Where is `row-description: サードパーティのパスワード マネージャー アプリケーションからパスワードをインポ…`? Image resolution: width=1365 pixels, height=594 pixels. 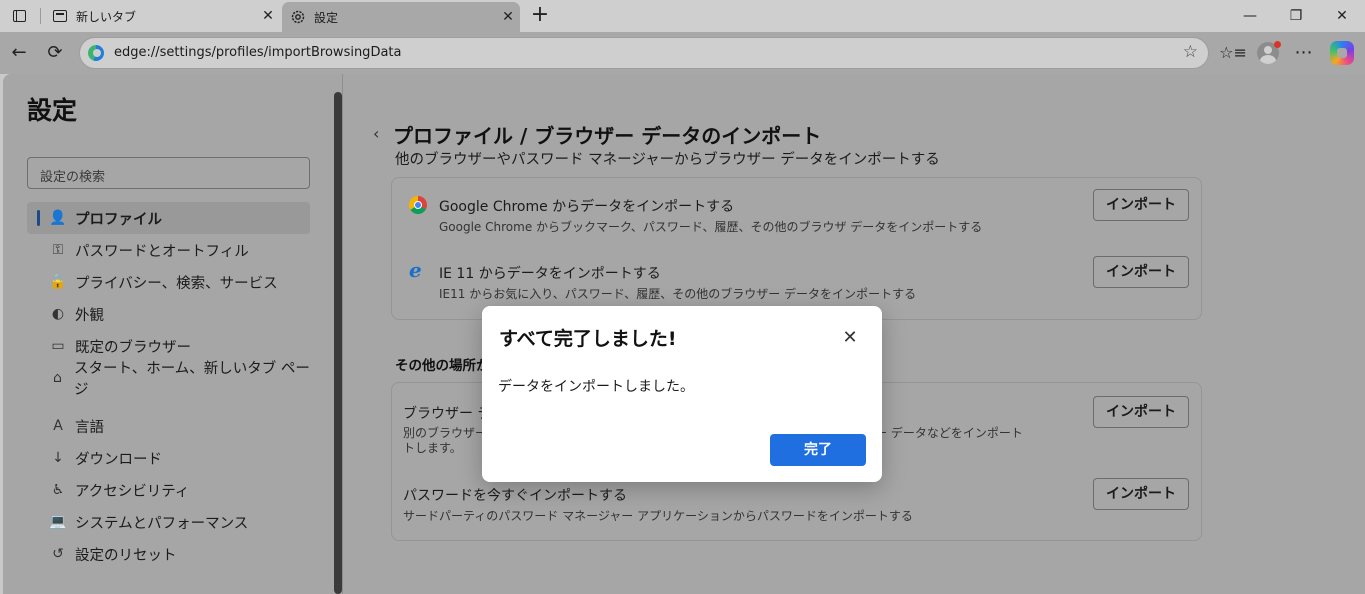 row-description: サードパーティのパスワード マネージャー アプリケーションからパスワードをインポ… is located at coordinates (658, 516).